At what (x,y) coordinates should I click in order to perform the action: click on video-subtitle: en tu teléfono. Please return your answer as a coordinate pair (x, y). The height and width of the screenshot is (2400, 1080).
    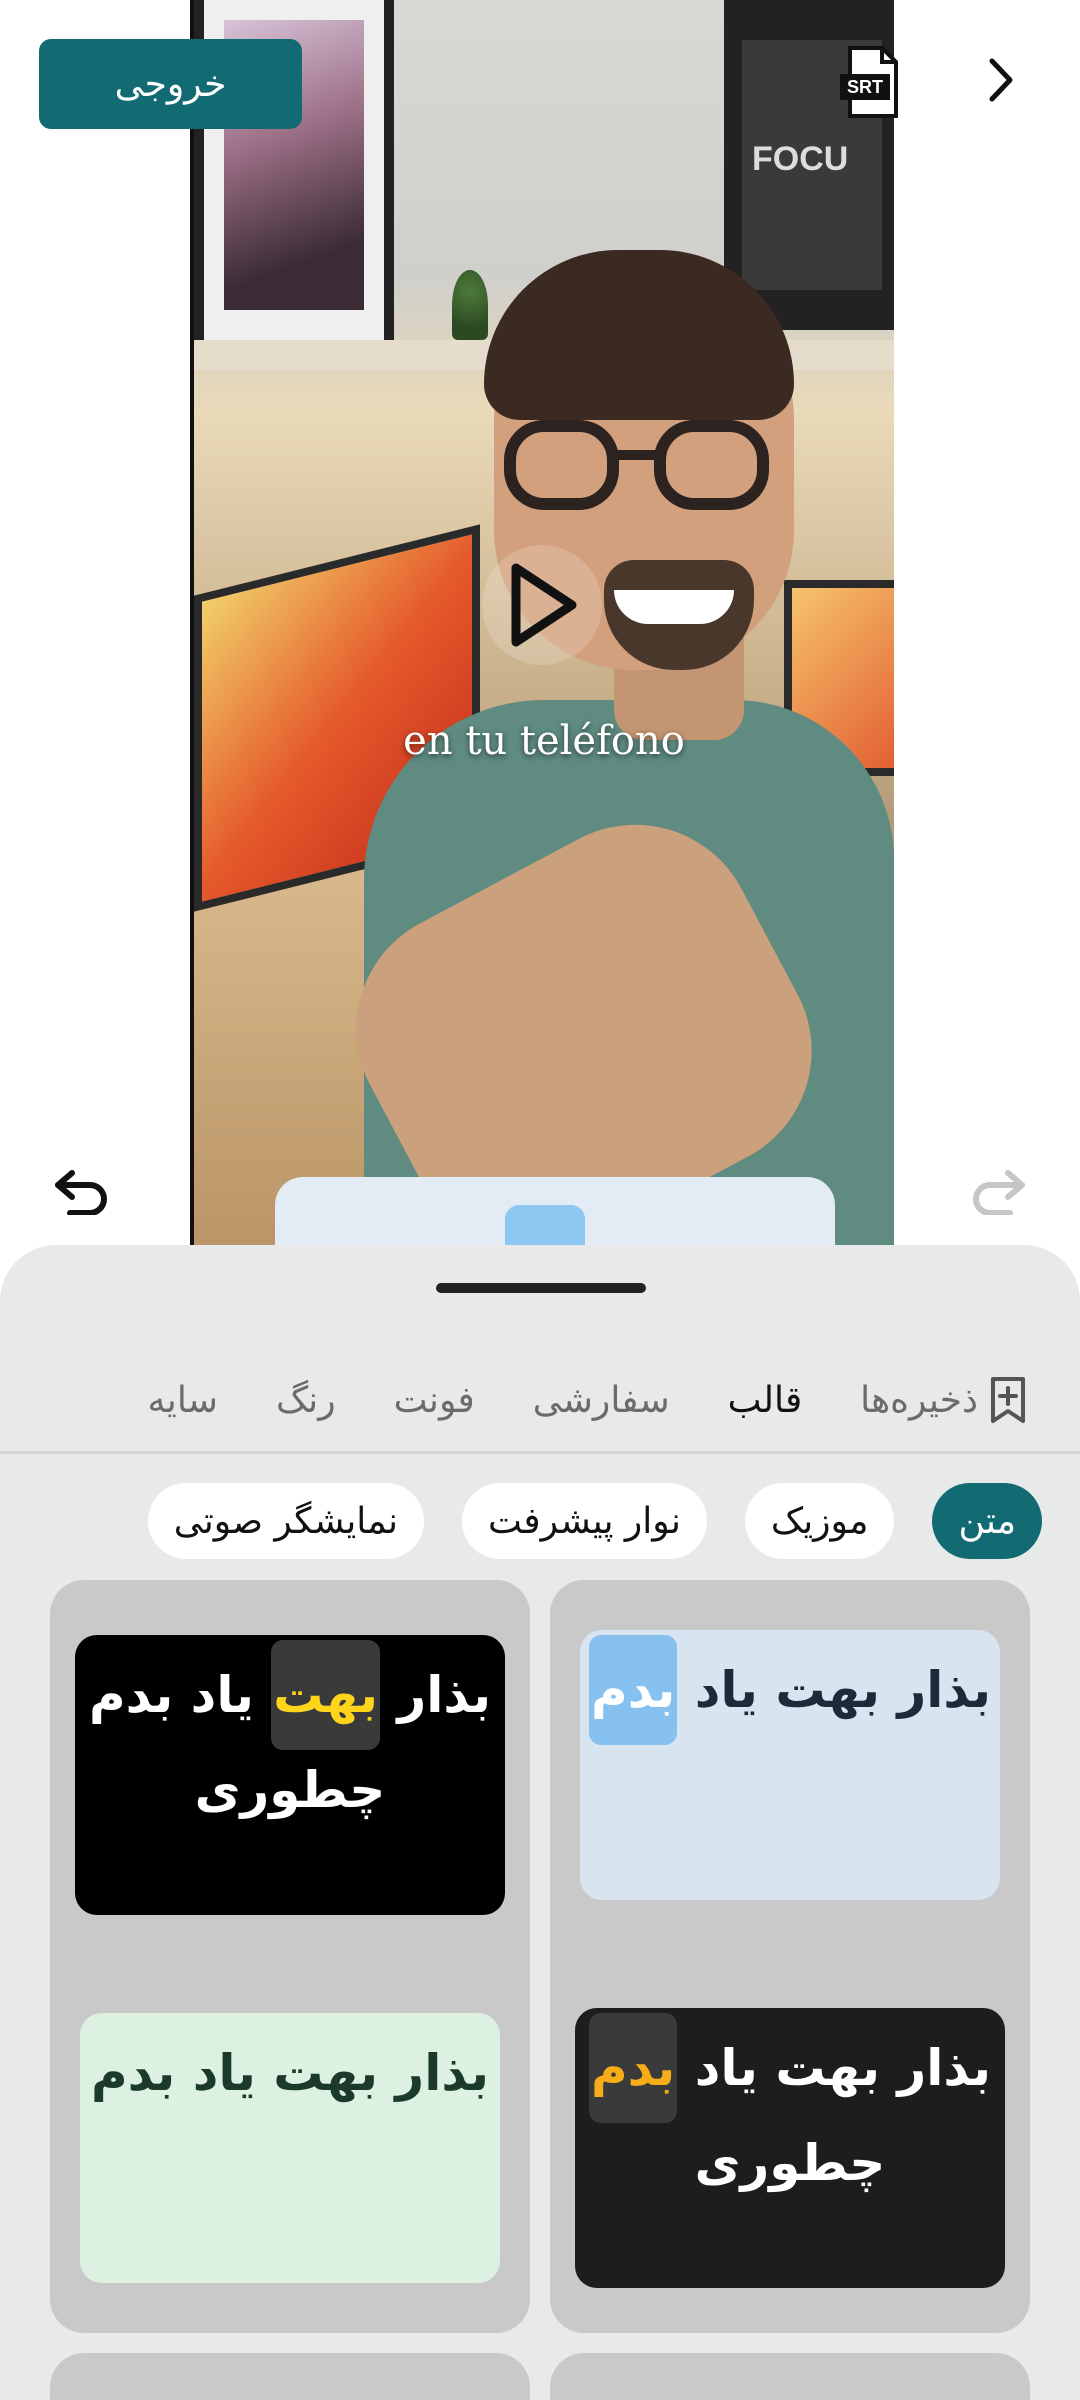
    Looking at the image, I should click on (544, 741).